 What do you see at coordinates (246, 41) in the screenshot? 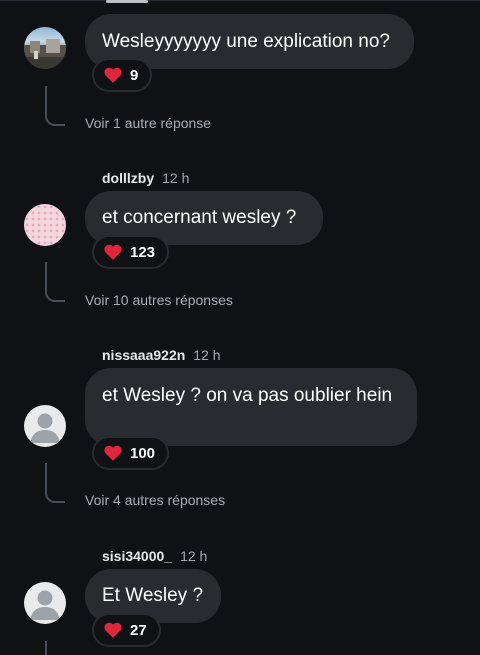
I see `comment-text: Wesleyyyyyyy une explication no?` at bounding box center [246, 41].